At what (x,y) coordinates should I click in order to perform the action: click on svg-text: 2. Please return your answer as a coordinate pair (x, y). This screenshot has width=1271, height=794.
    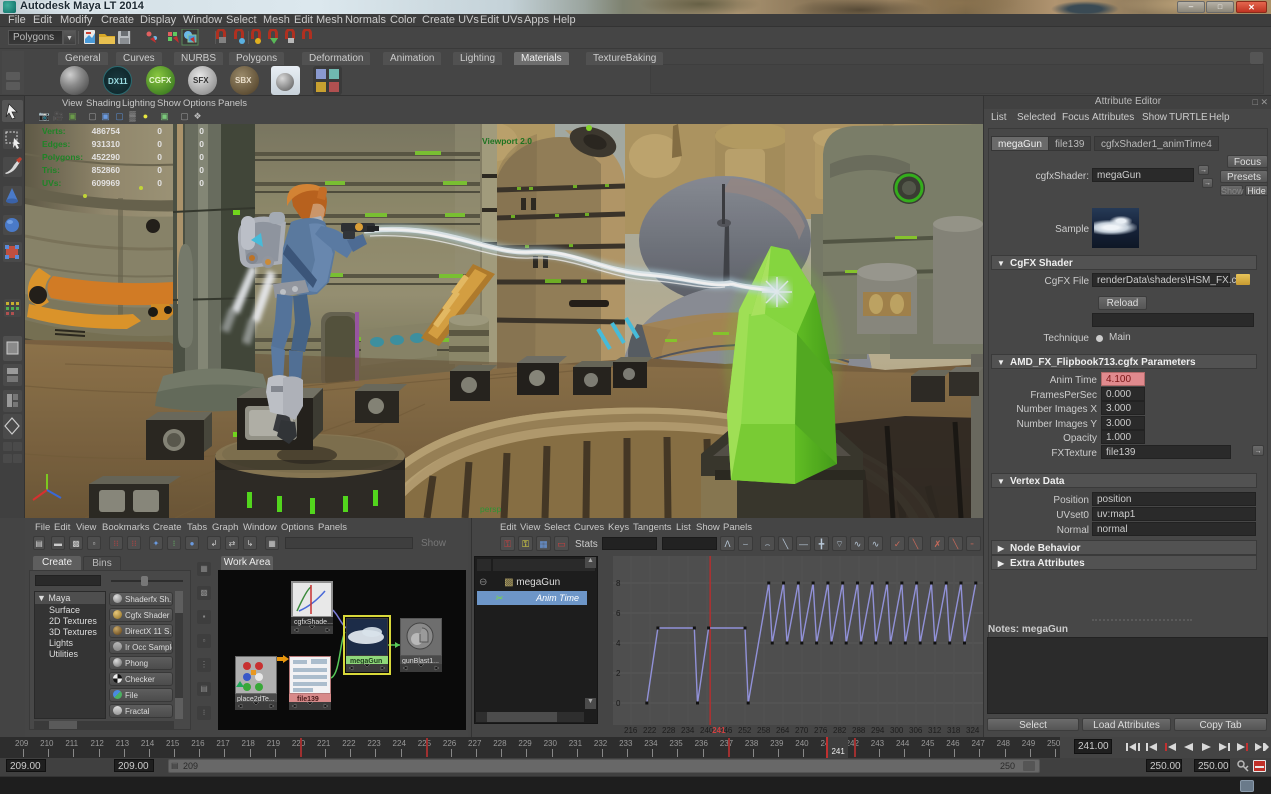
    Looking at the image, I should click on (618, 673).